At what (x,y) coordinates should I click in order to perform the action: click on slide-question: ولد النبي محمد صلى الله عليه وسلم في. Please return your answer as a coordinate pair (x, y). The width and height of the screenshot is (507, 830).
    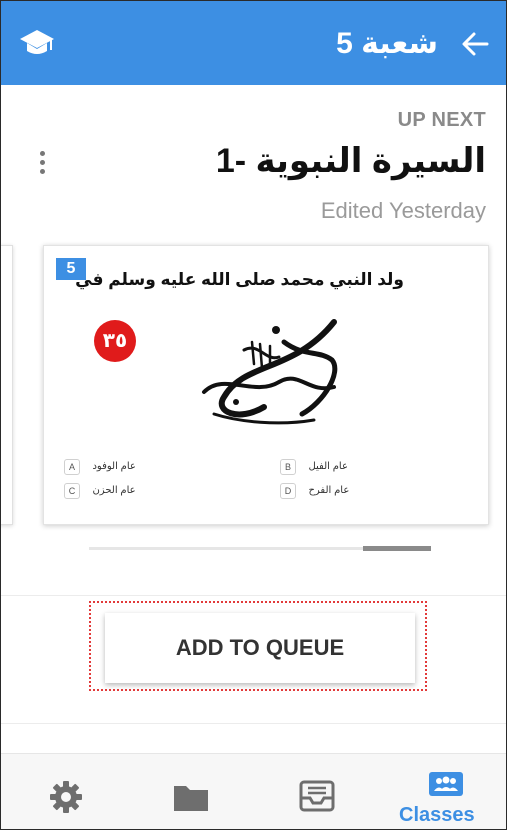
    Looking at the image, I should click on (239, 279).